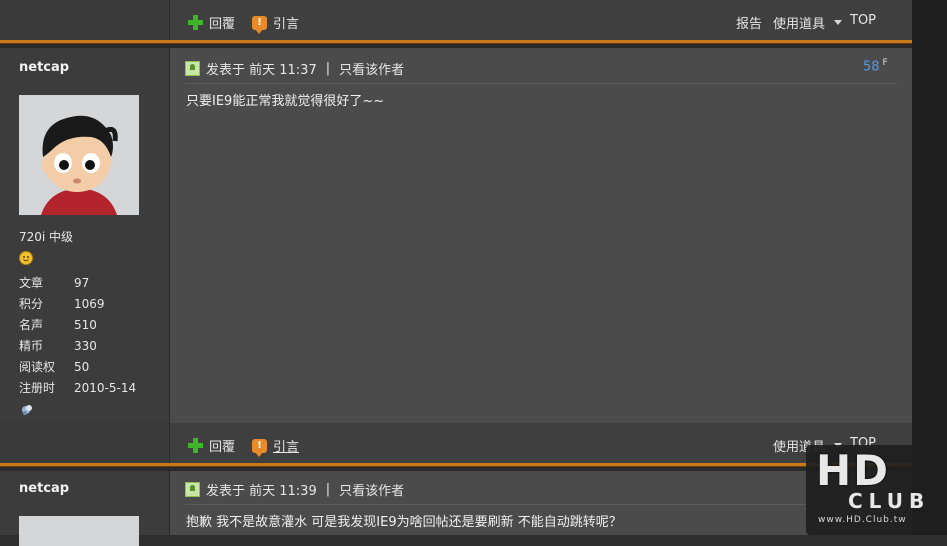  I want to click on stat-registered: 注册时 2010-5-14, so click(78, 388).